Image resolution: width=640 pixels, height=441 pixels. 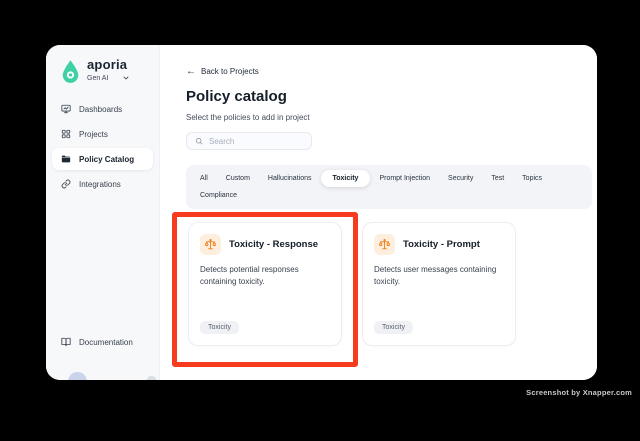 What do you see at coordinates (151, 378) in the screenshot?
I see `help-bubble-partial` at bounding box center [151, 378].